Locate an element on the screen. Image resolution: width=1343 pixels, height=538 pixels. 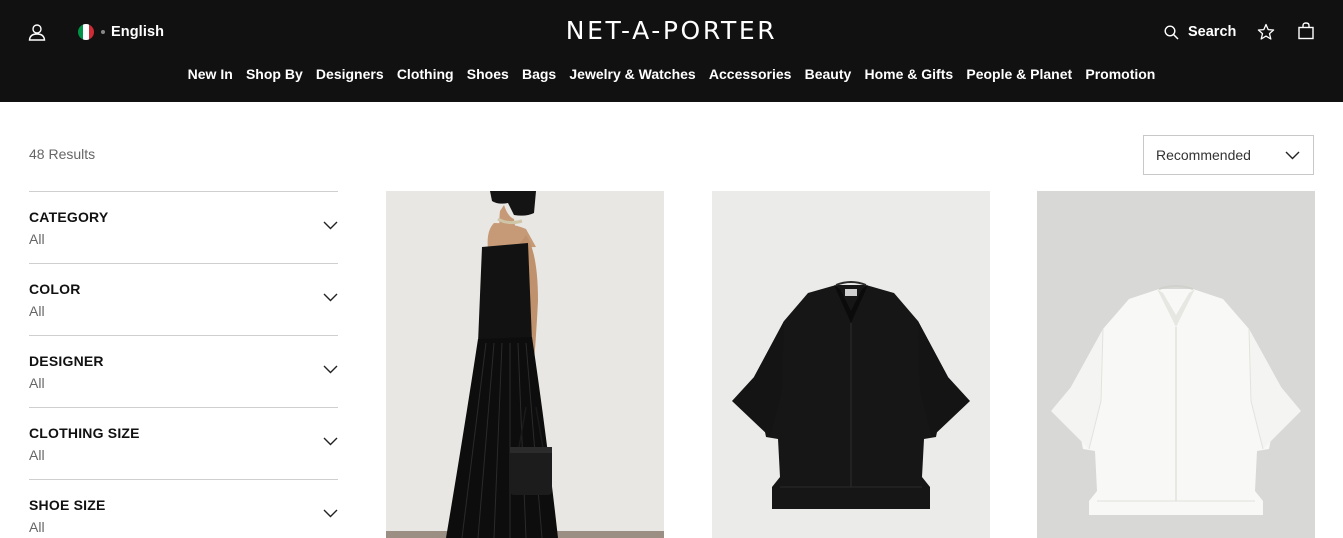
nav-item-shoes: Shoes is located at coordinates (488, 74).